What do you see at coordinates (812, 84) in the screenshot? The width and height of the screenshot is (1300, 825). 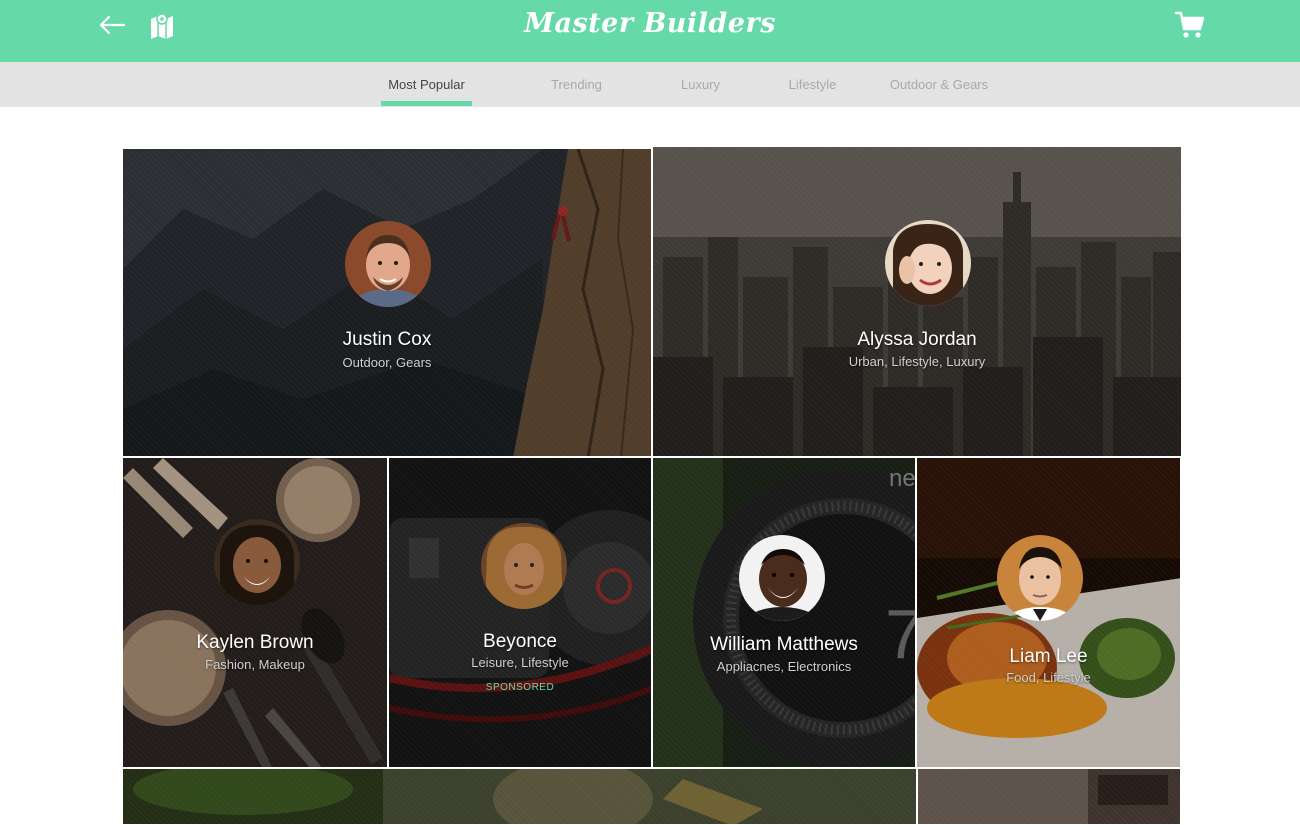 I see `tab-lifestyle: Lifestyle` at bounding box center [812, 84].